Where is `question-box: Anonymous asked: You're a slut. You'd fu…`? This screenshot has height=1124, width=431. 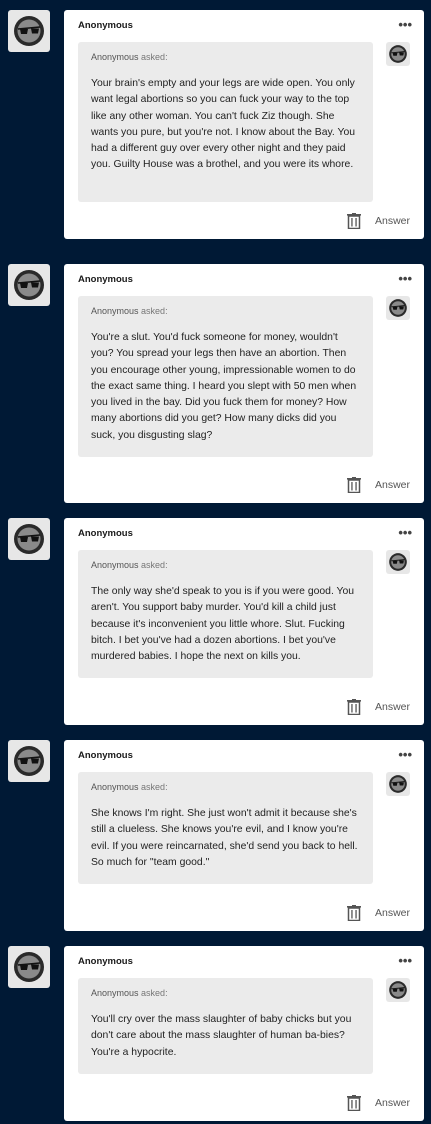
question-box: Anonymous asked: You're a slut. You'd fu… is located at coordinates (225, 376).